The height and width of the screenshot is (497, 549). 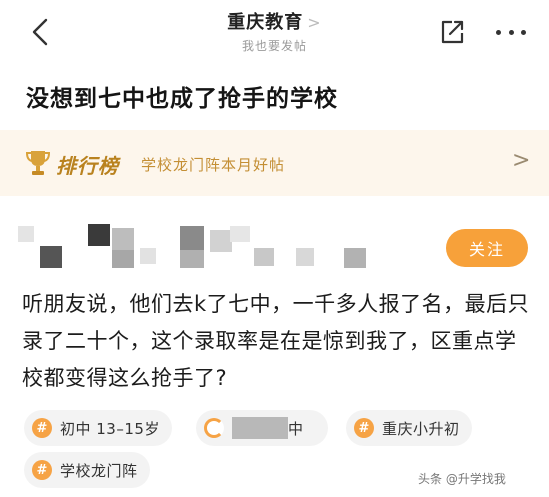 I want to click on forum-subtitle: 我也要发帖, so click(x=274, y=45).